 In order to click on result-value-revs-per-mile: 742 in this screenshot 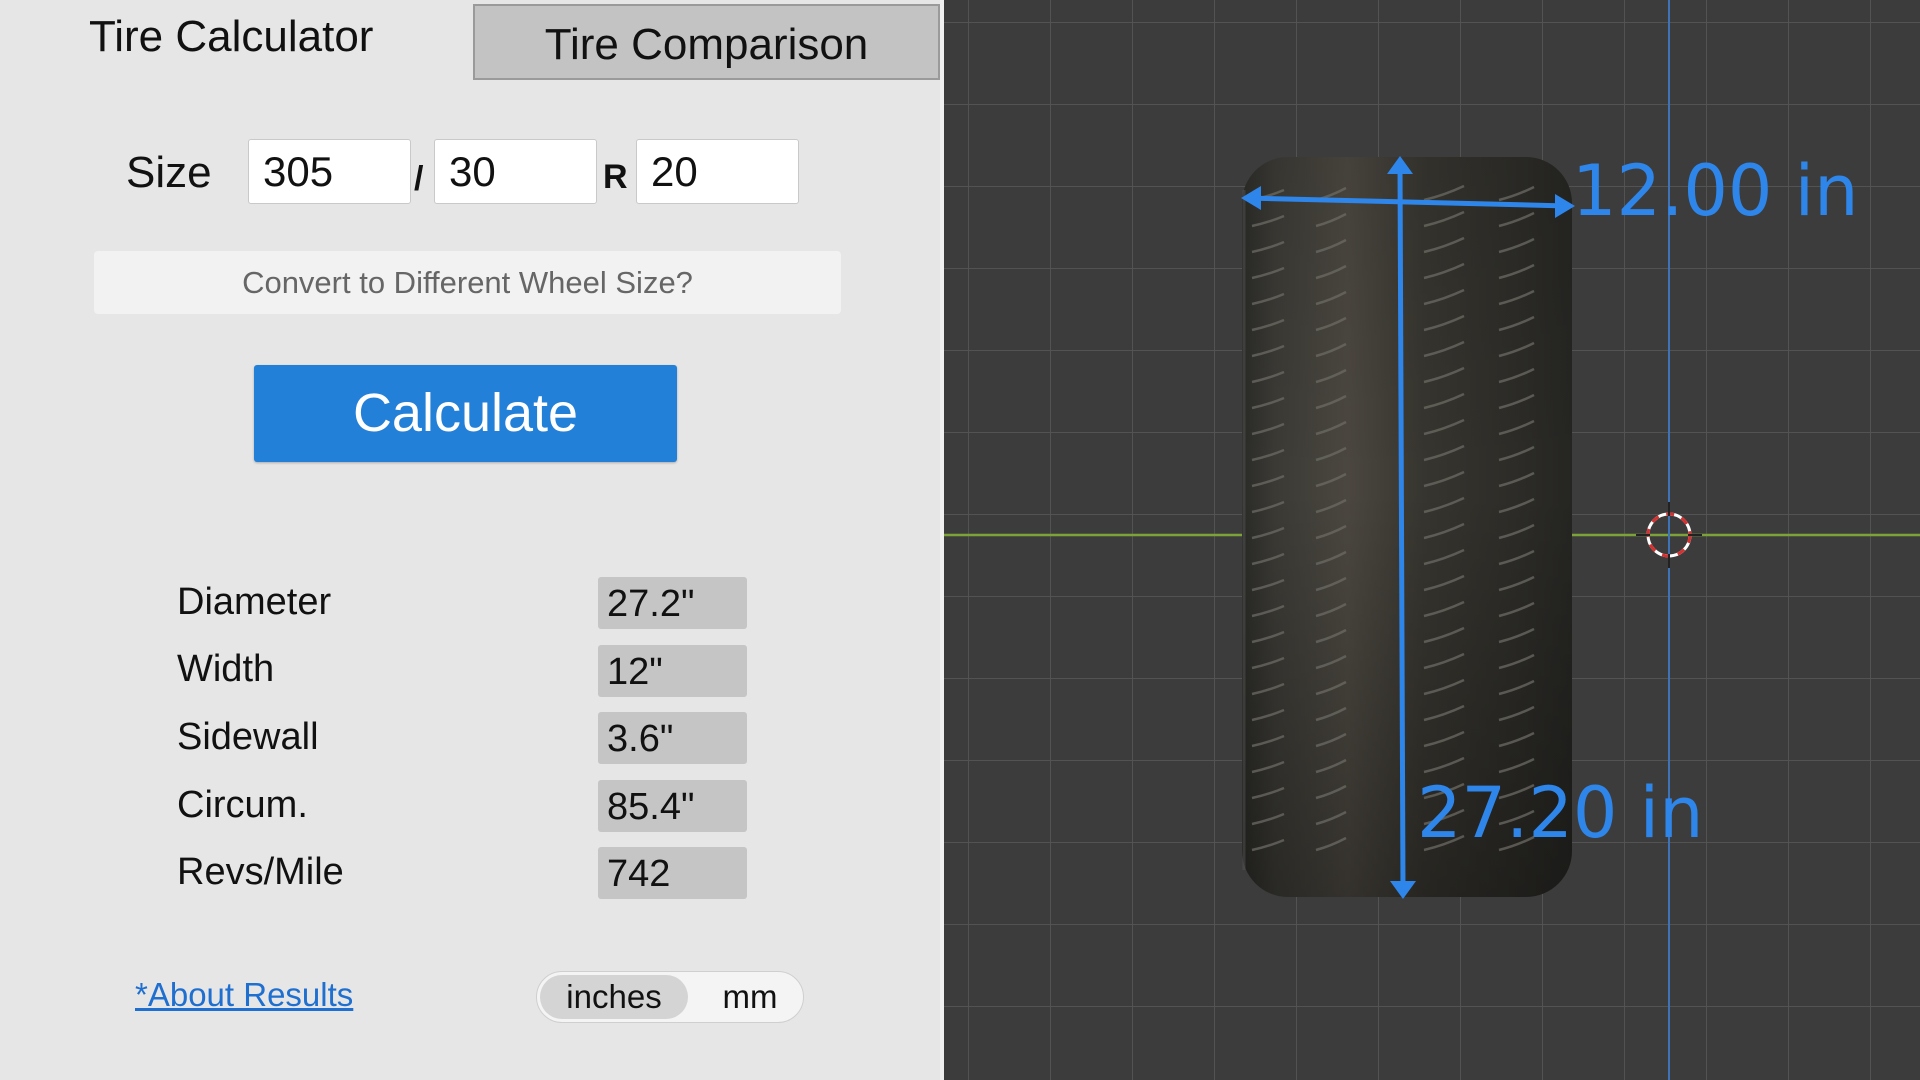, I will do `click(672, 873)`.